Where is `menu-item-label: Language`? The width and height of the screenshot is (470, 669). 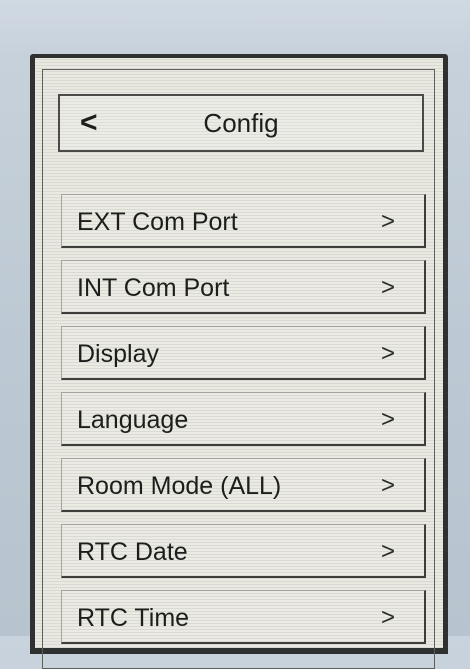
menu-item-label: Language is located at coordinates (133, 420).